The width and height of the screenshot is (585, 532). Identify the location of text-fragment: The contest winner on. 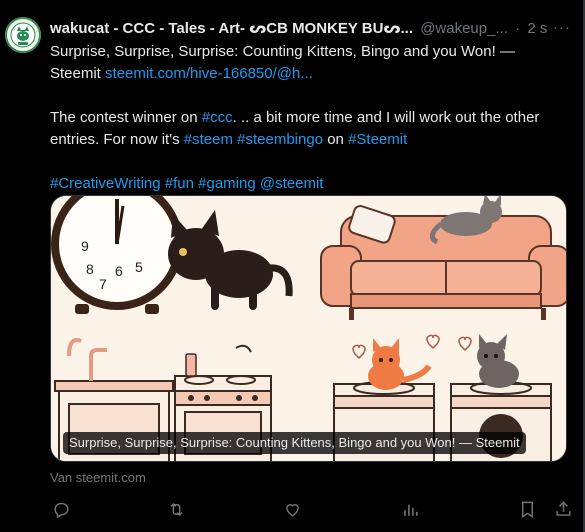
(126, 117).